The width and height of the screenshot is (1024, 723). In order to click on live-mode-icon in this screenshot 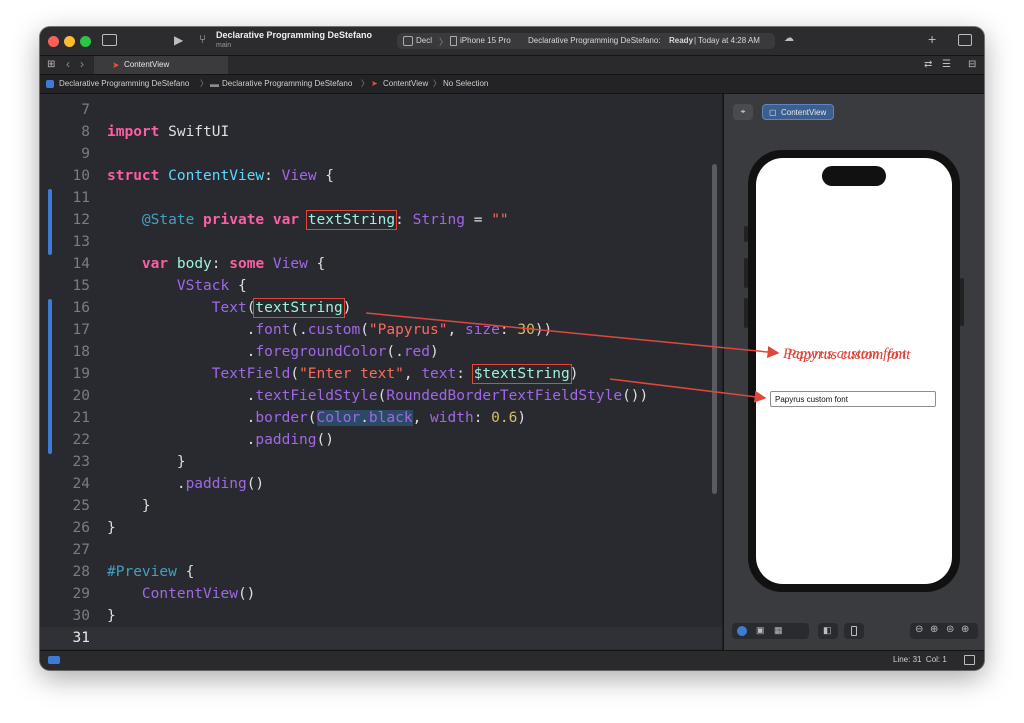, I will do `click(742, 631)`.